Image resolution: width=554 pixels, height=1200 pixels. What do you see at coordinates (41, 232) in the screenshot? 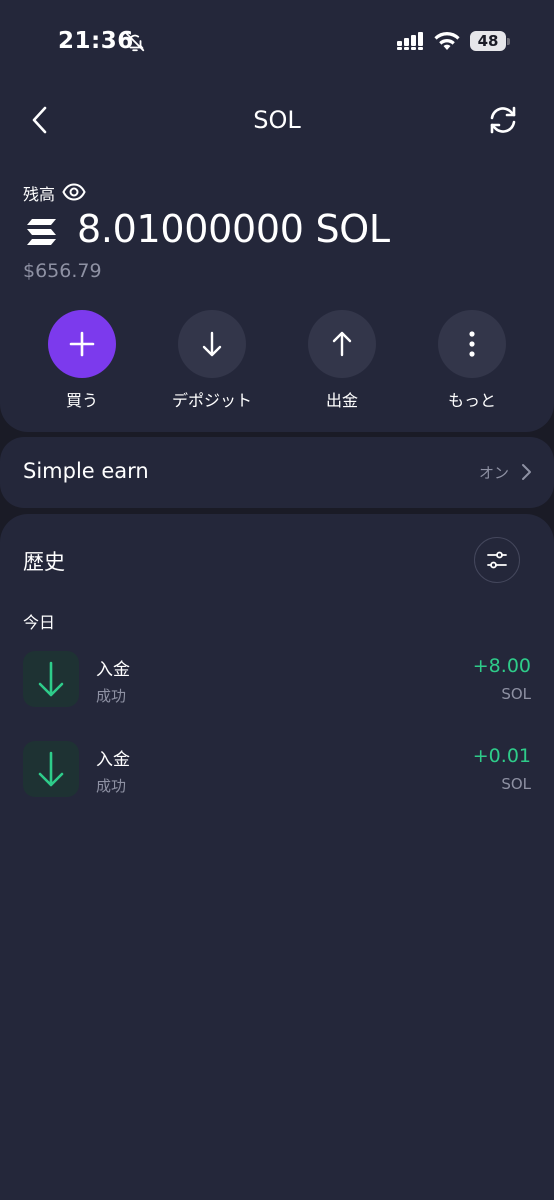
I see `solana-logo-icon` at bounding box center [41, 232].